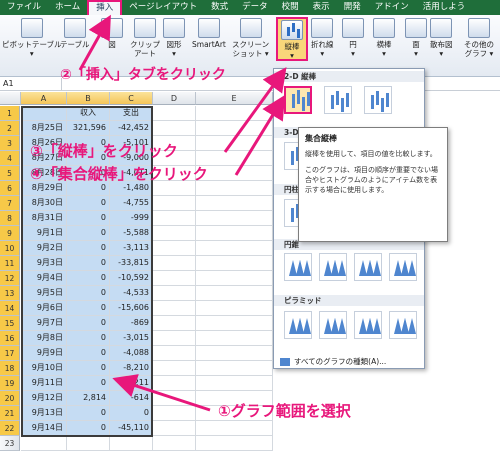 Image resolution: width=500 pixels, height=469 pixels. What do you see at coordinates (209, 33) in the screenshot?
I see `smartart-button: SmartArt` at bounding box center [209, 33].